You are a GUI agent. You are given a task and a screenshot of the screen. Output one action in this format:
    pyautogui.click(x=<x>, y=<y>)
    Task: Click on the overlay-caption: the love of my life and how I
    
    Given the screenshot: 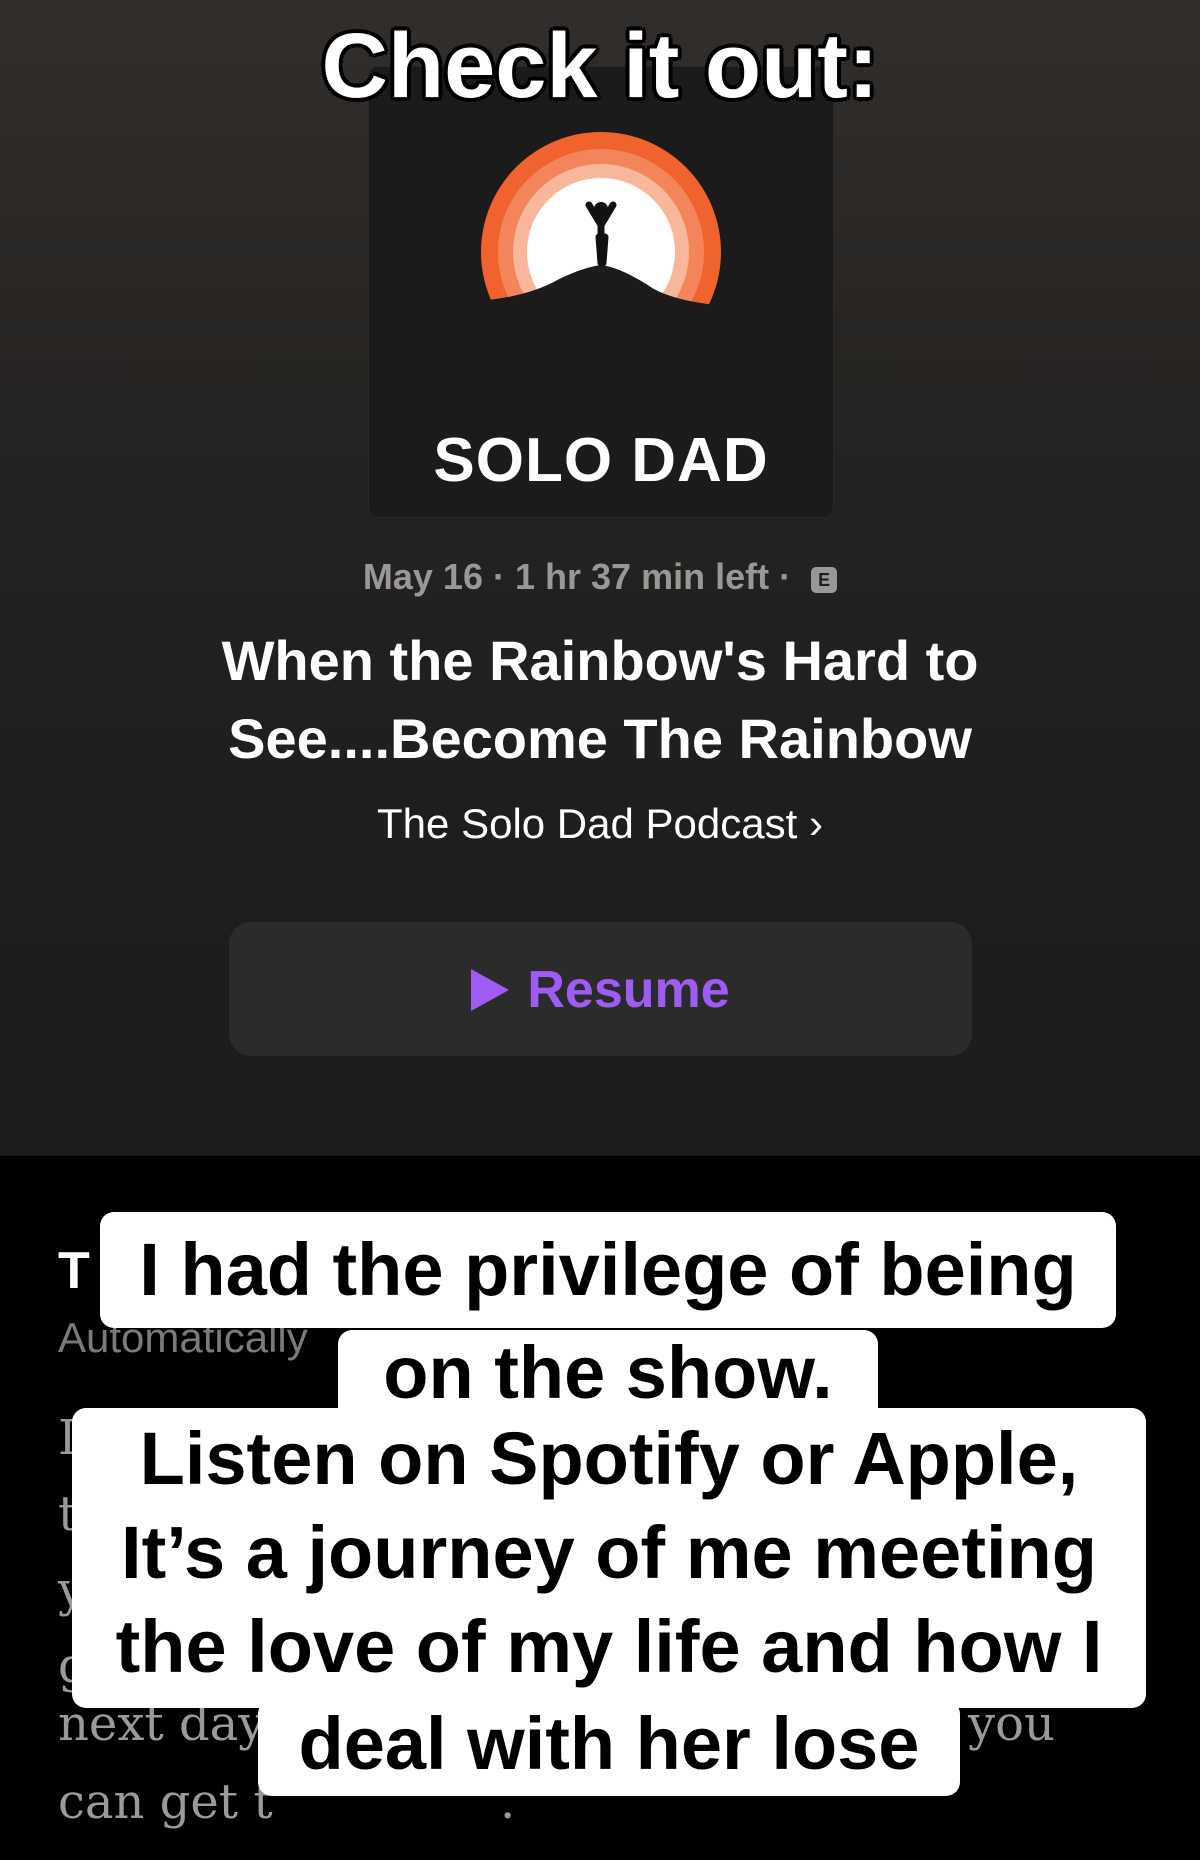 What is the action you would take?
    pyautogui.click(x=609, y=1646)
    